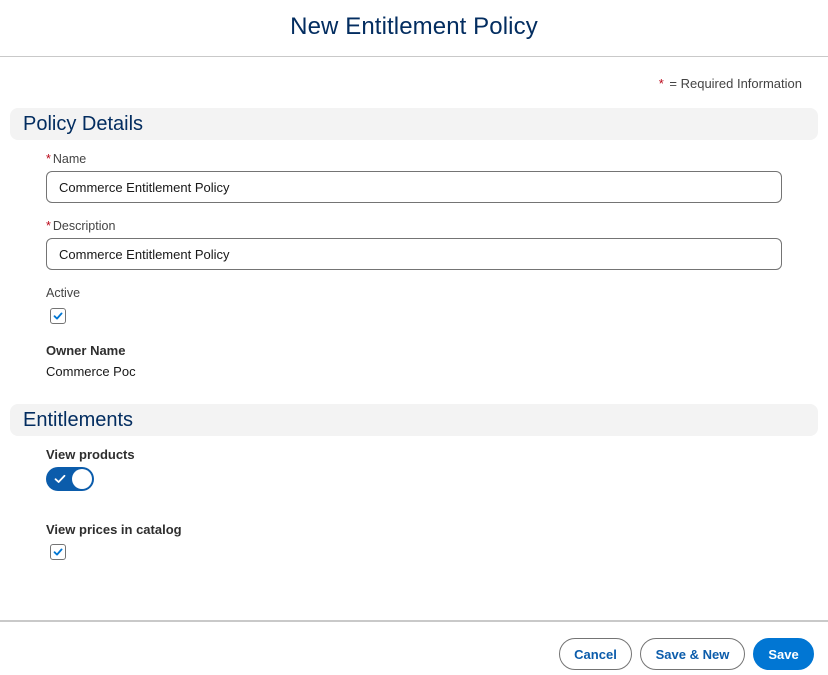  Describe the element at coordinates (414, 420) in the screenshot. I see `section-header-entitlements: Entitlements` at that location.